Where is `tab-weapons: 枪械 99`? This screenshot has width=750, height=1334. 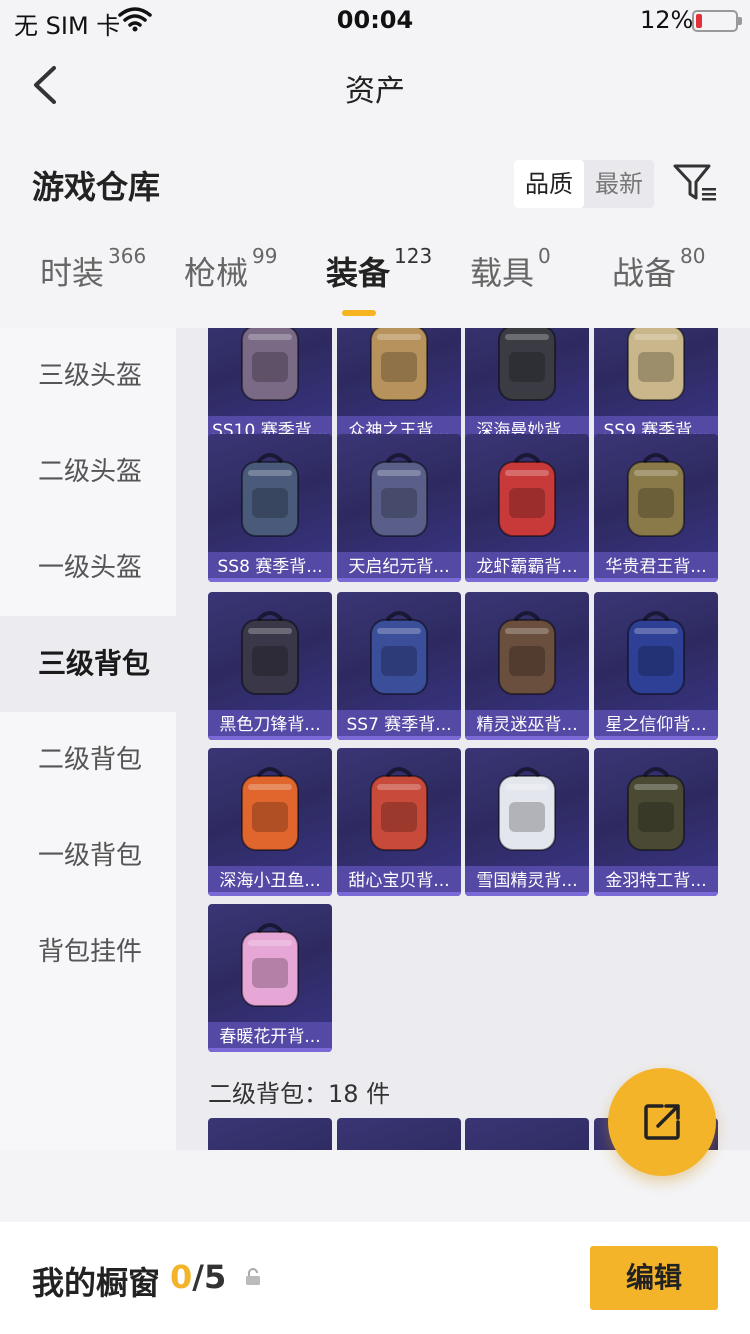 tab-weapons: 枪械 99 is located at coordinates (230, 281).